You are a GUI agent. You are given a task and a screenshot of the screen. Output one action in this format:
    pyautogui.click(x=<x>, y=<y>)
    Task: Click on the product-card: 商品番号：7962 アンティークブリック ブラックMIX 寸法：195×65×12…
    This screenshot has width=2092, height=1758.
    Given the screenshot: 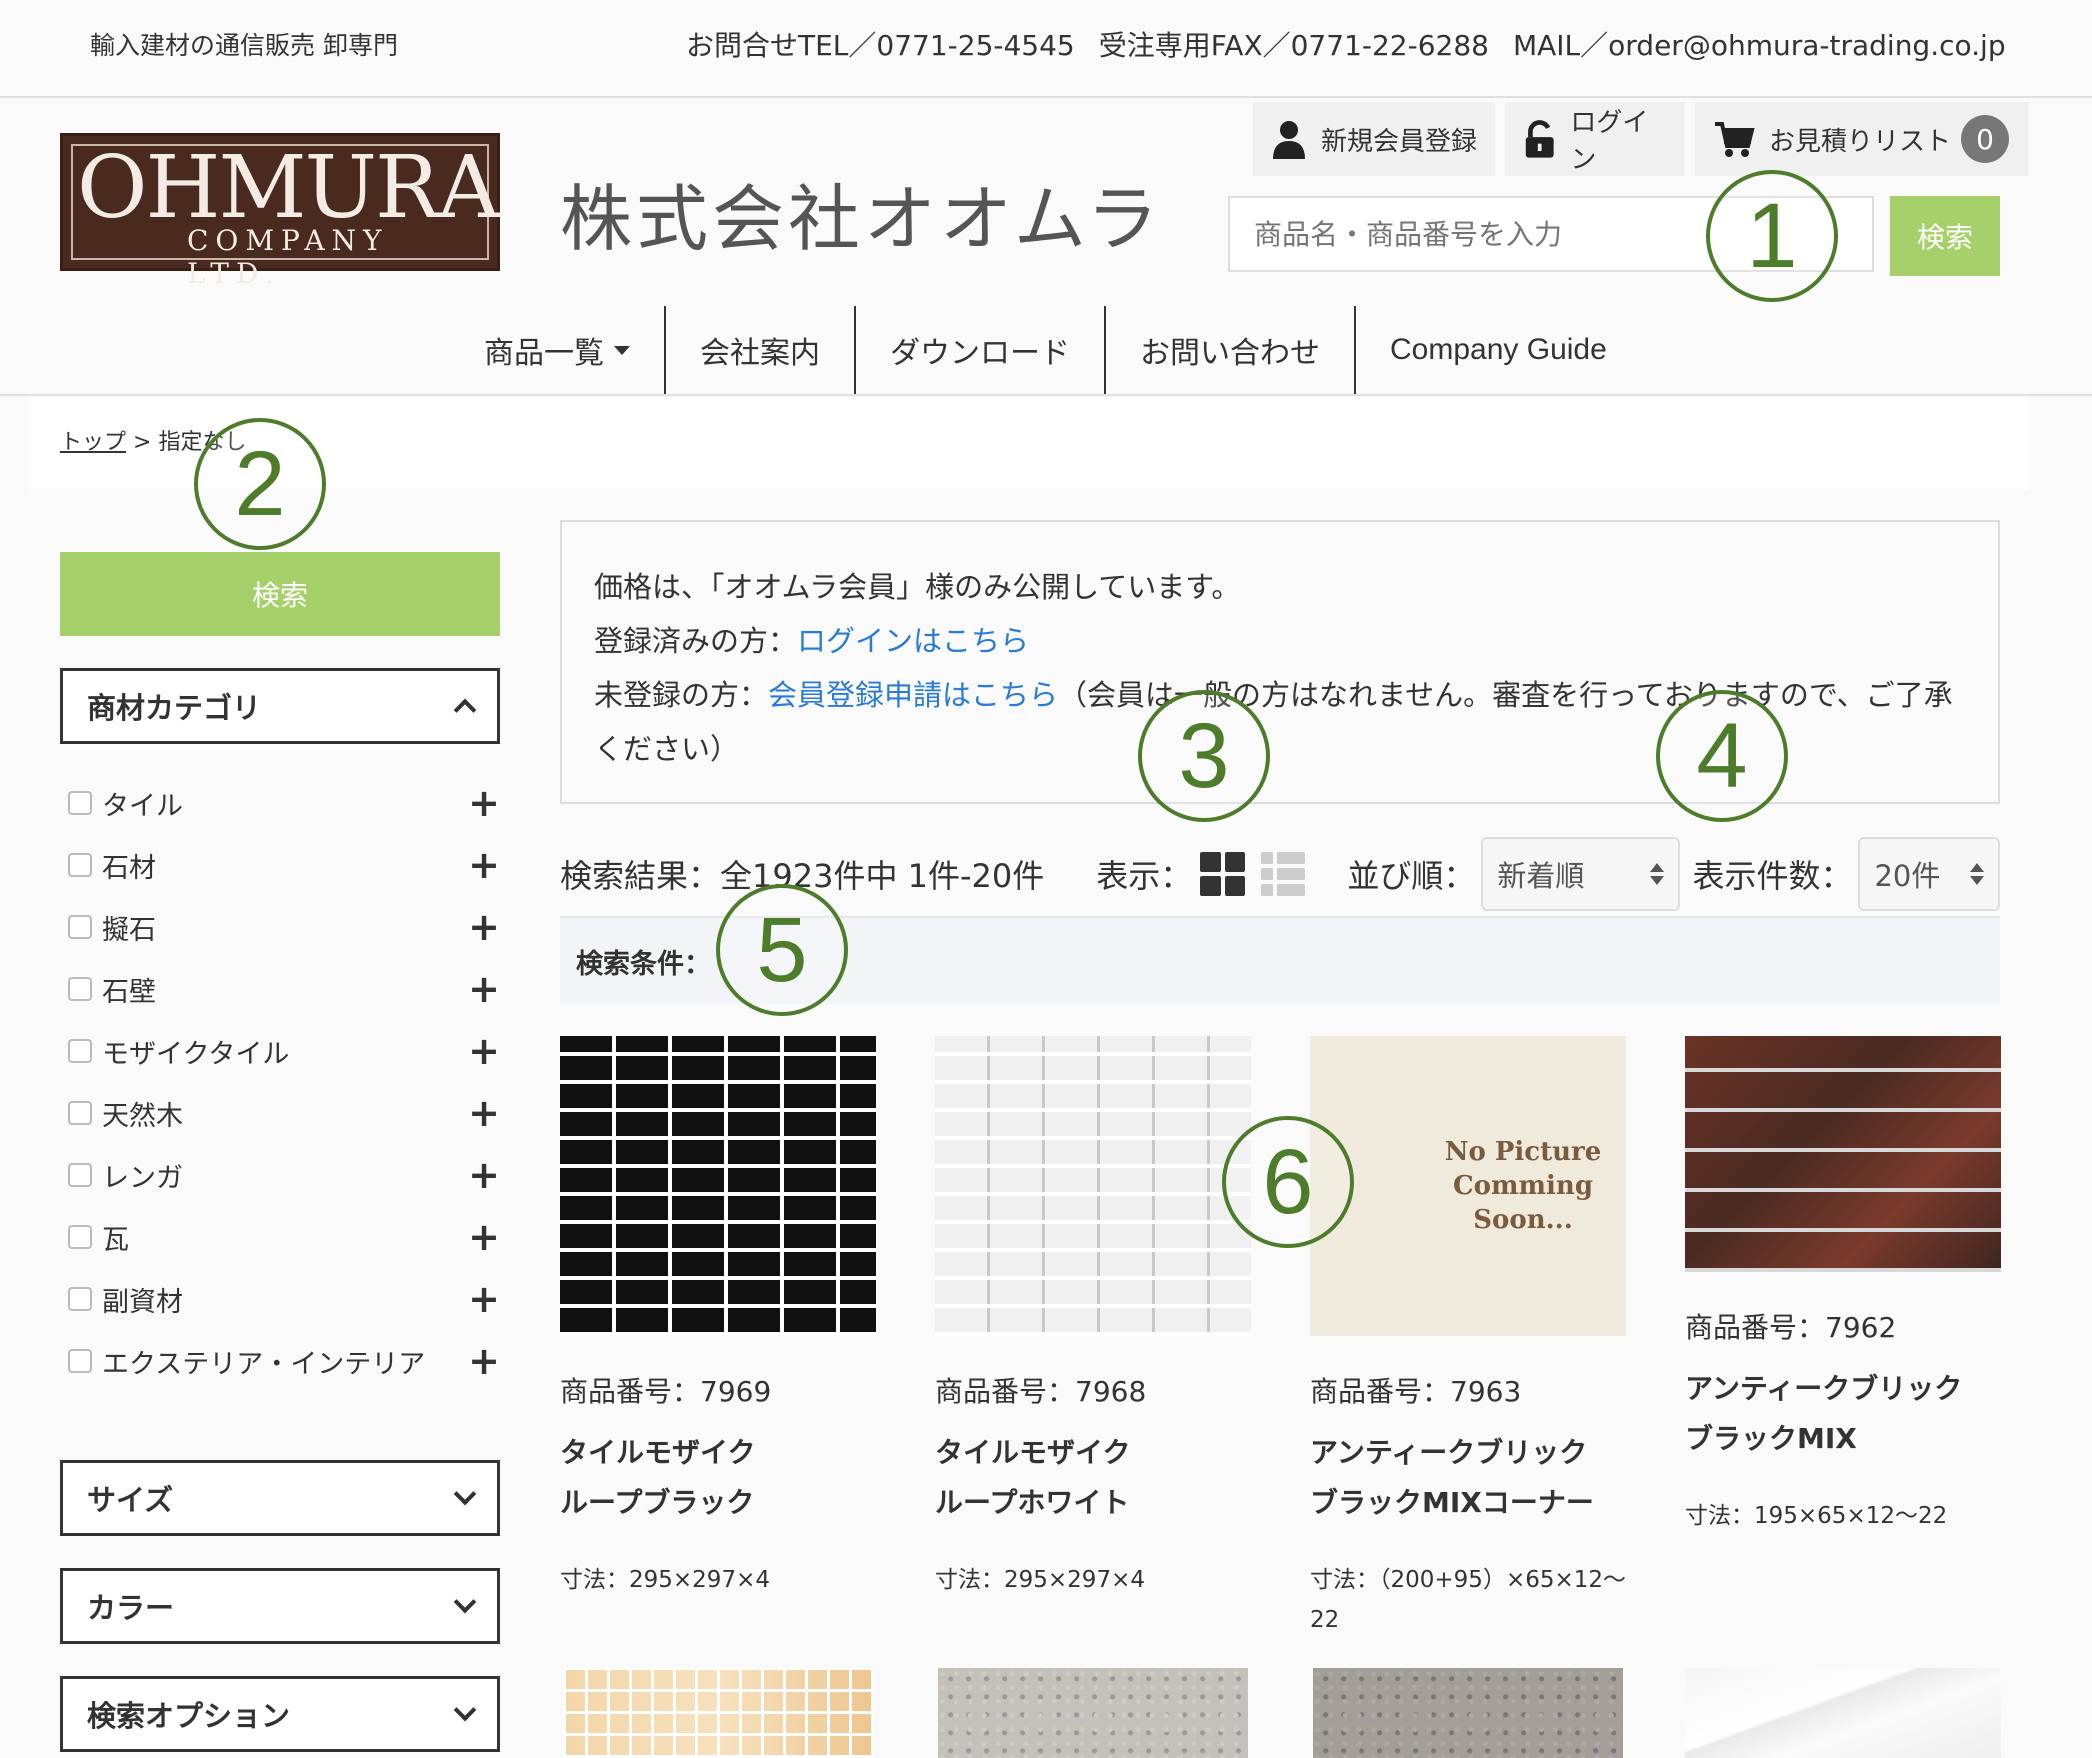 What is the action you would take?
    pyautogui.click(x=1843, y=1286)
    